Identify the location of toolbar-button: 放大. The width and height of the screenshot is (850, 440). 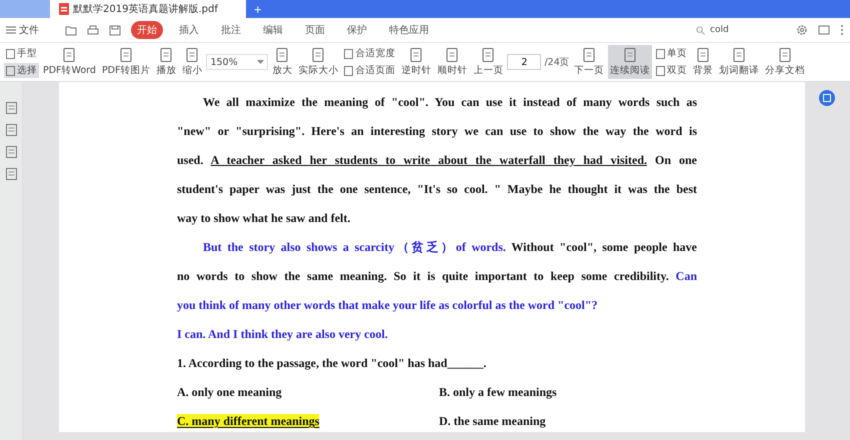
(282, 62).